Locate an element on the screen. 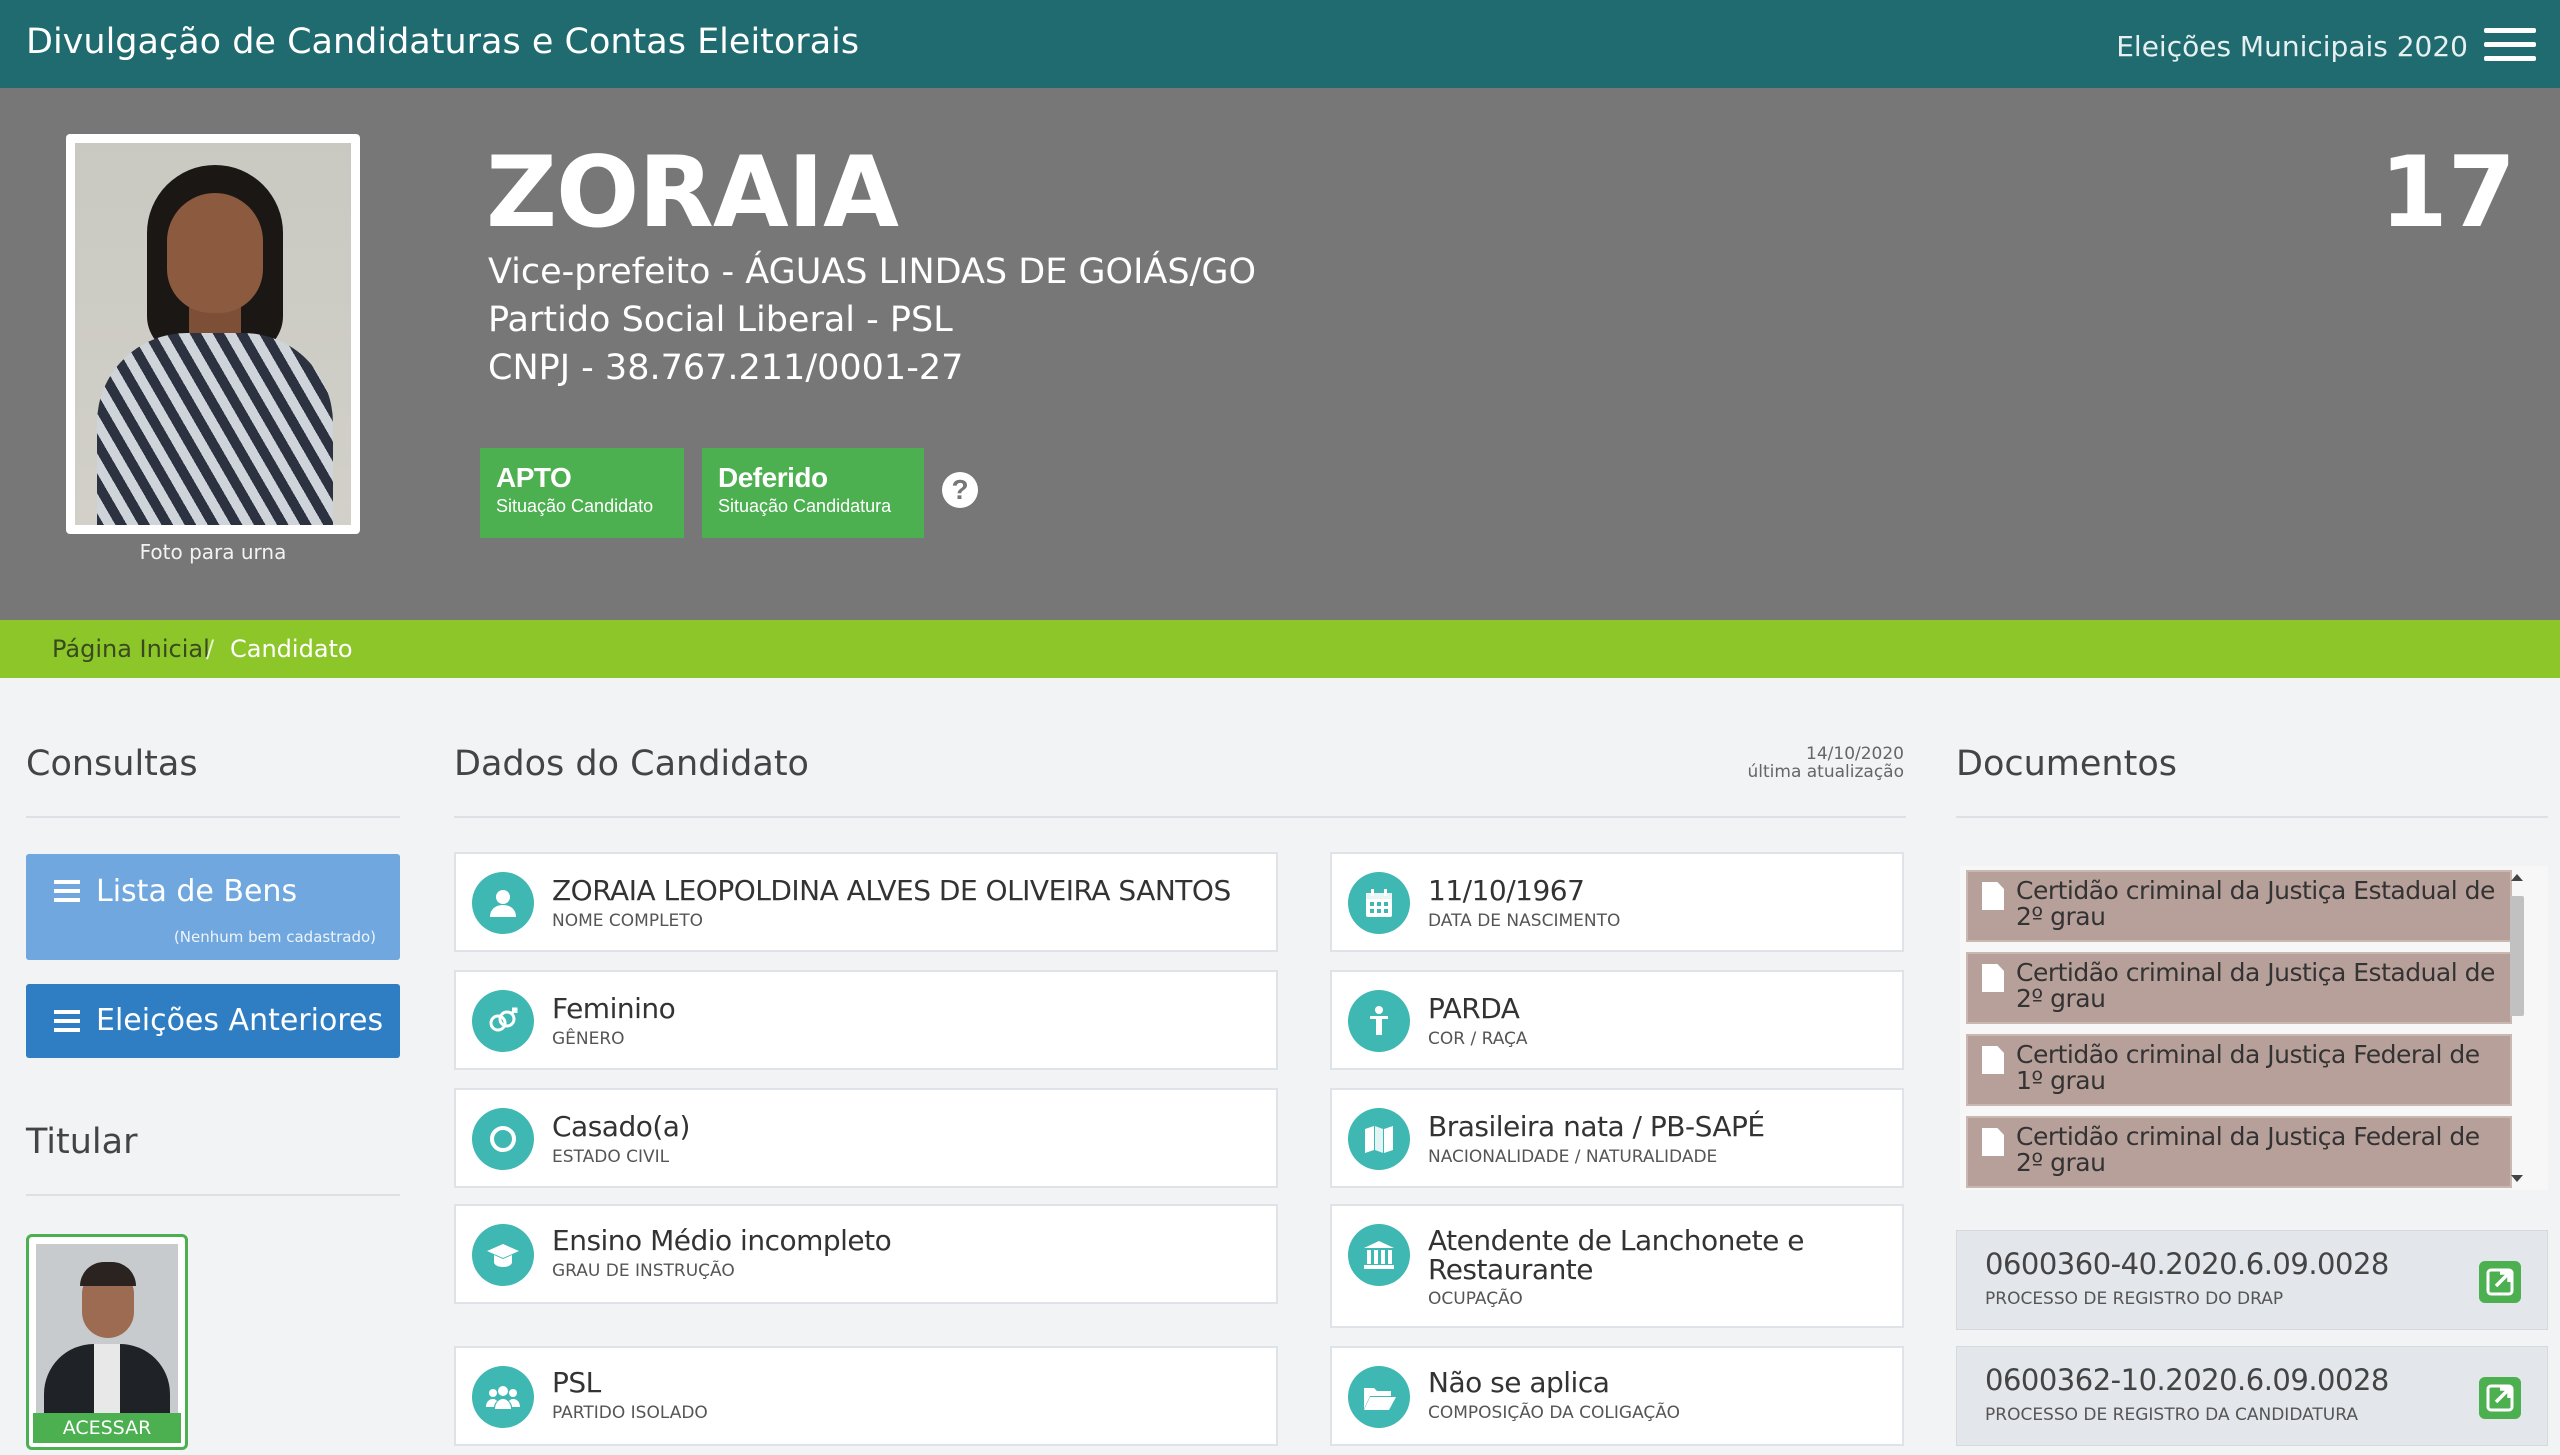 This screenshot has height=1455, width=2560. field-value: Brasileira nata / PB-SAPÉ is located at coordinates (1596, 1126).